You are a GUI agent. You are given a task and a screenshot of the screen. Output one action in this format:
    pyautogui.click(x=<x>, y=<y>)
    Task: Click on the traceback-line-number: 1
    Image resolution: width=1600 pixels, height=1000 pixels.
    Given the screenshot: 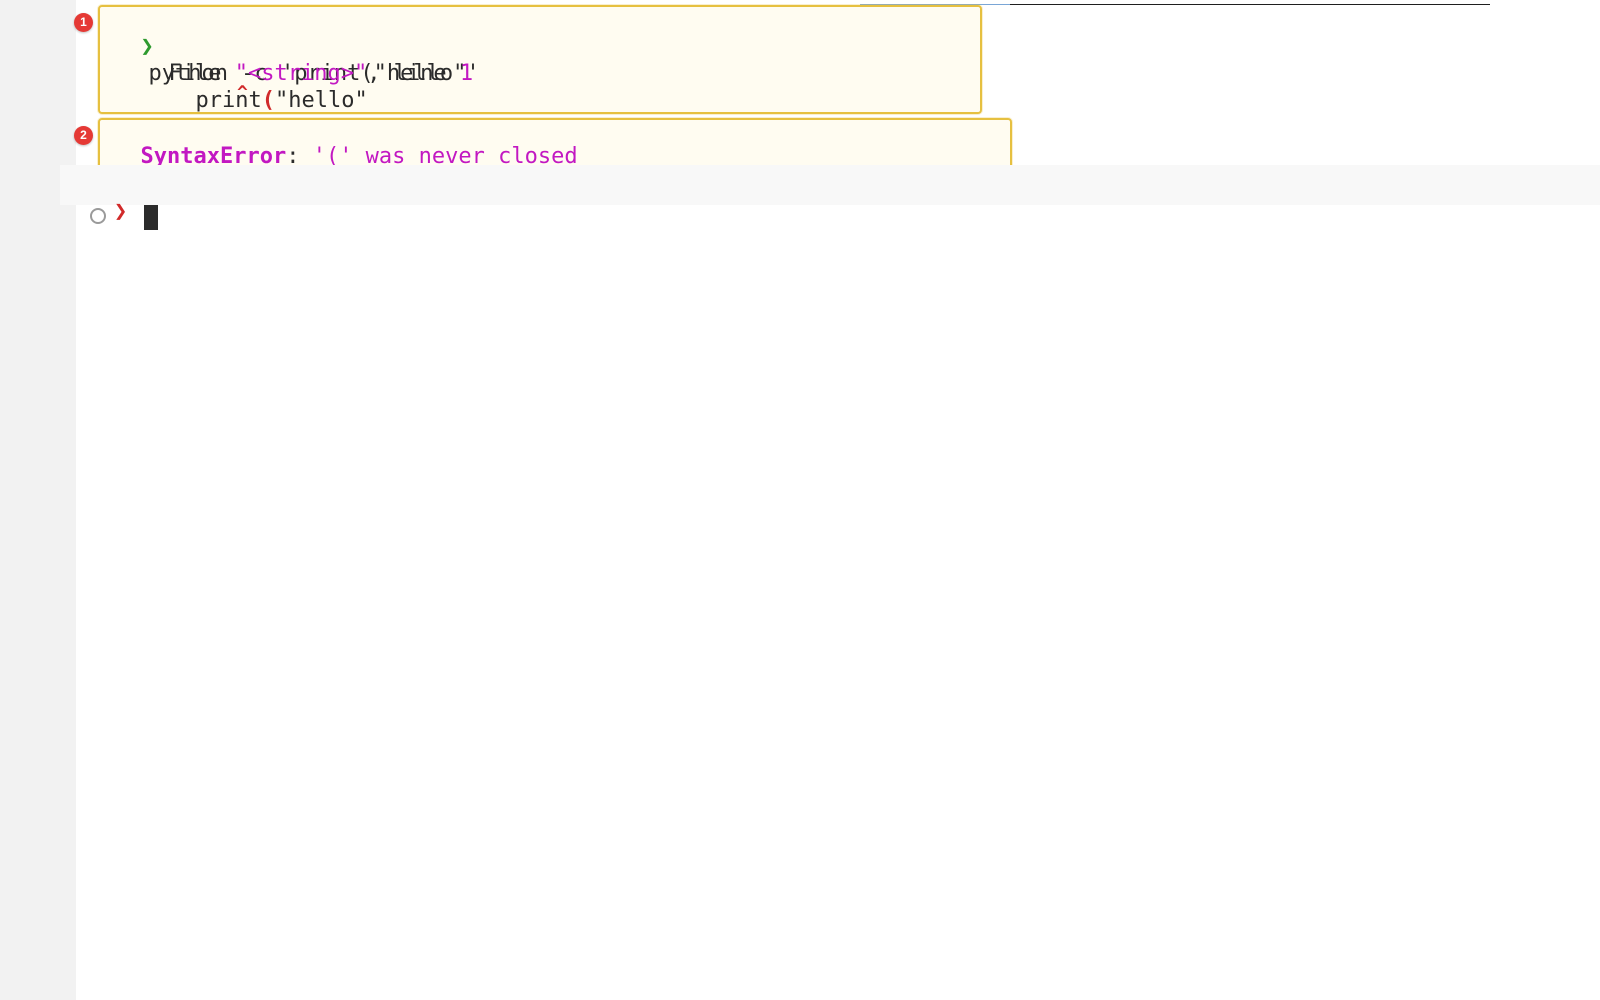 What is the action you would take?
    pyautogui.click(x=466, y=73)
    